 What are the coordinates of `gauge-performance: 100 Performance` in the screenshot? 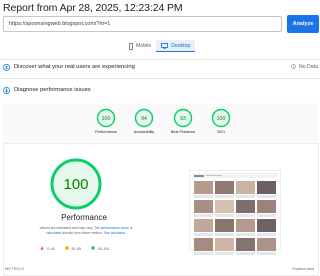 It's located at (106, 121).